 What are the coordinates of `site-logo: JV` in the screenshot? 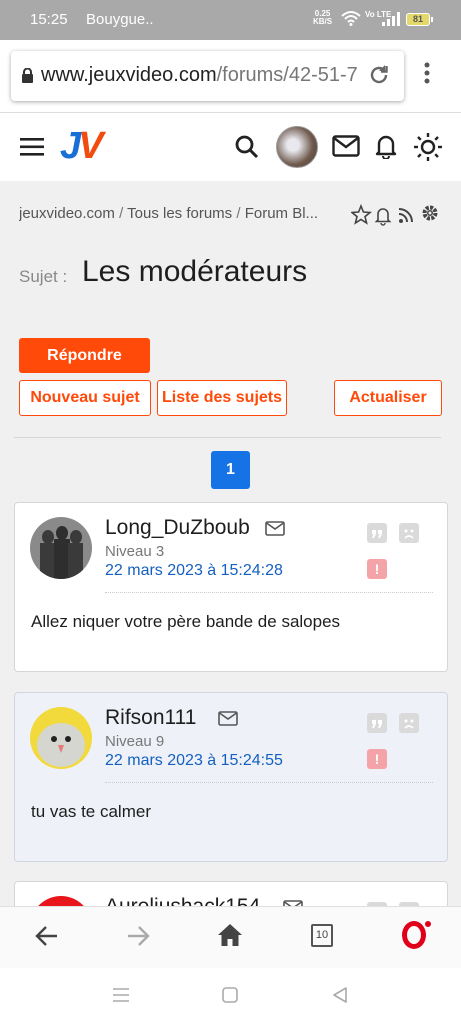 It's located at (82, 146).